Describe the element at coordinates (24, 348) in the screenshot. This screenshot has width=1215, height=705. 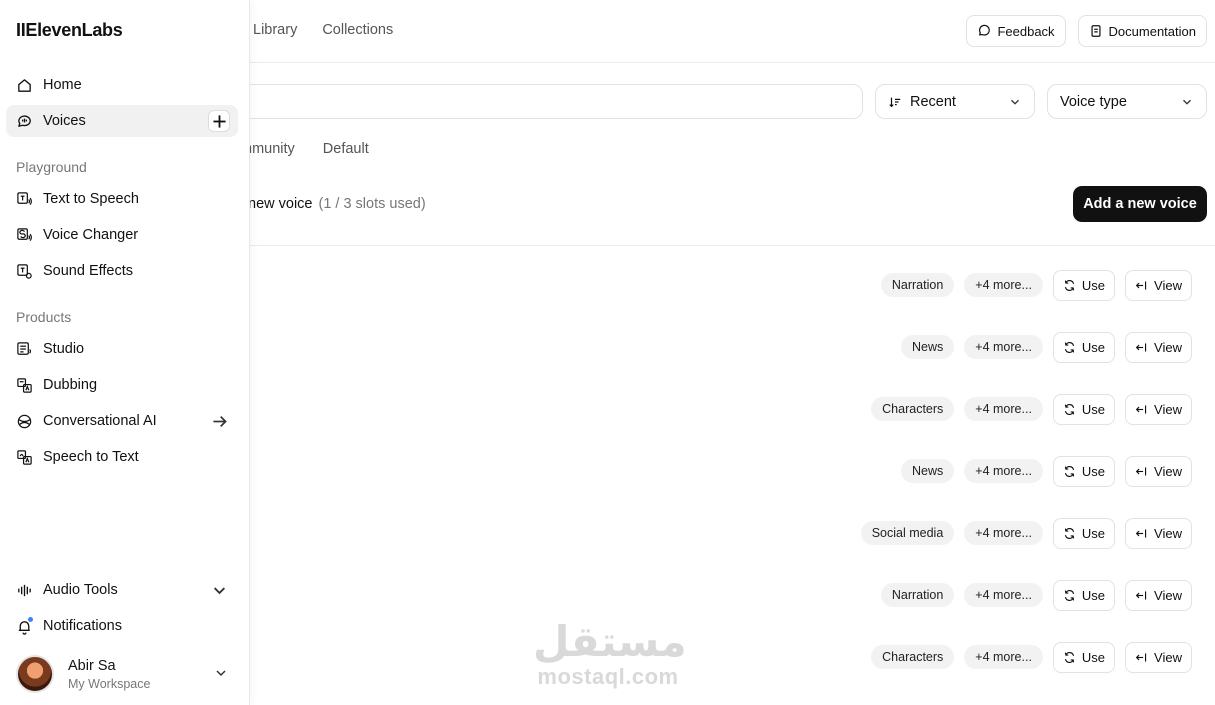
I see `studio-icon` at that location.